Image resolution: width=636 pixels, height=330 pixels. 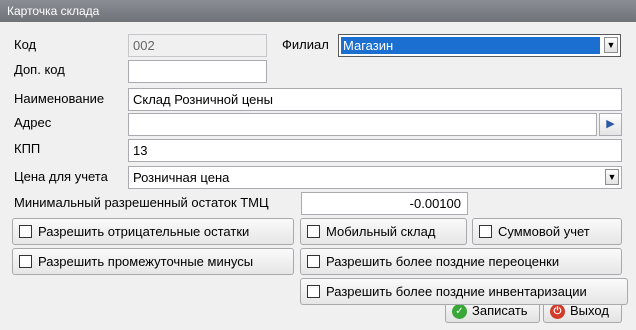 What do you see at coordinates (362, 124) in the screenshot?
I see `address-field` at bounding box center [362, 124].